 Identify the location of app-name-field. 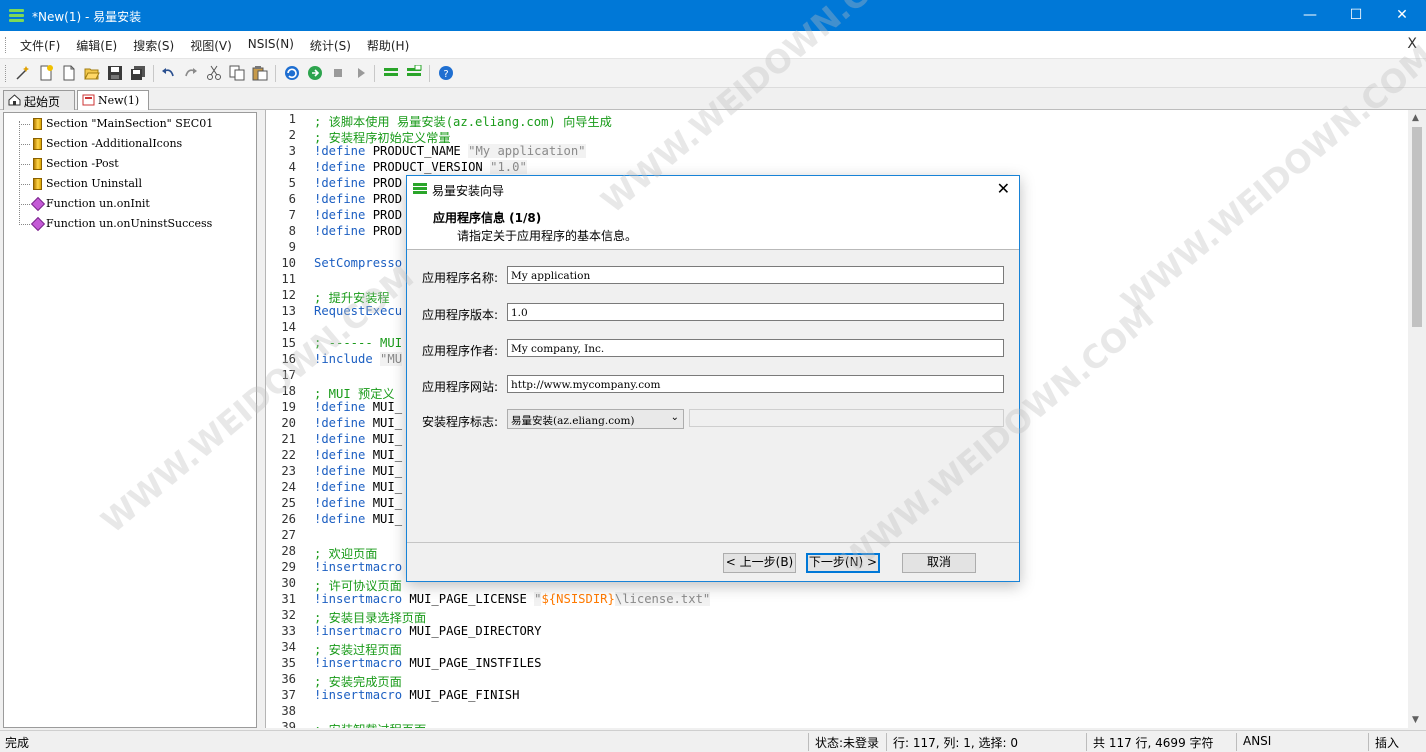
(755, 275).